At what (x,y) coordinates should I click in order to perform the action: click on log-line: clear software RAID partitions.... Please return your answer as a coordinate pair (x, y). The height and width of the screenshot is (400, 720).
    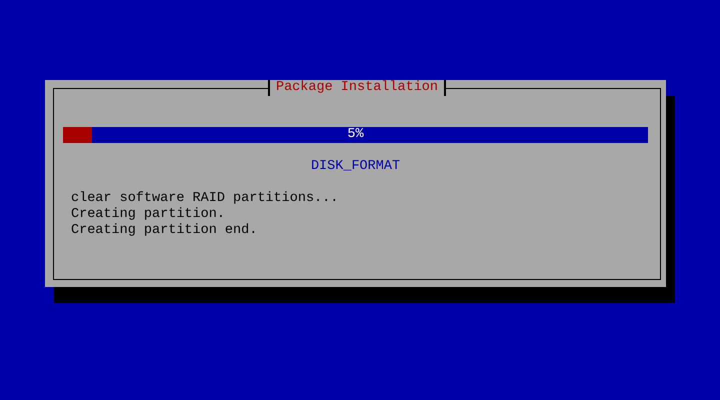
    Looking at the image, I should click on (204, 199).